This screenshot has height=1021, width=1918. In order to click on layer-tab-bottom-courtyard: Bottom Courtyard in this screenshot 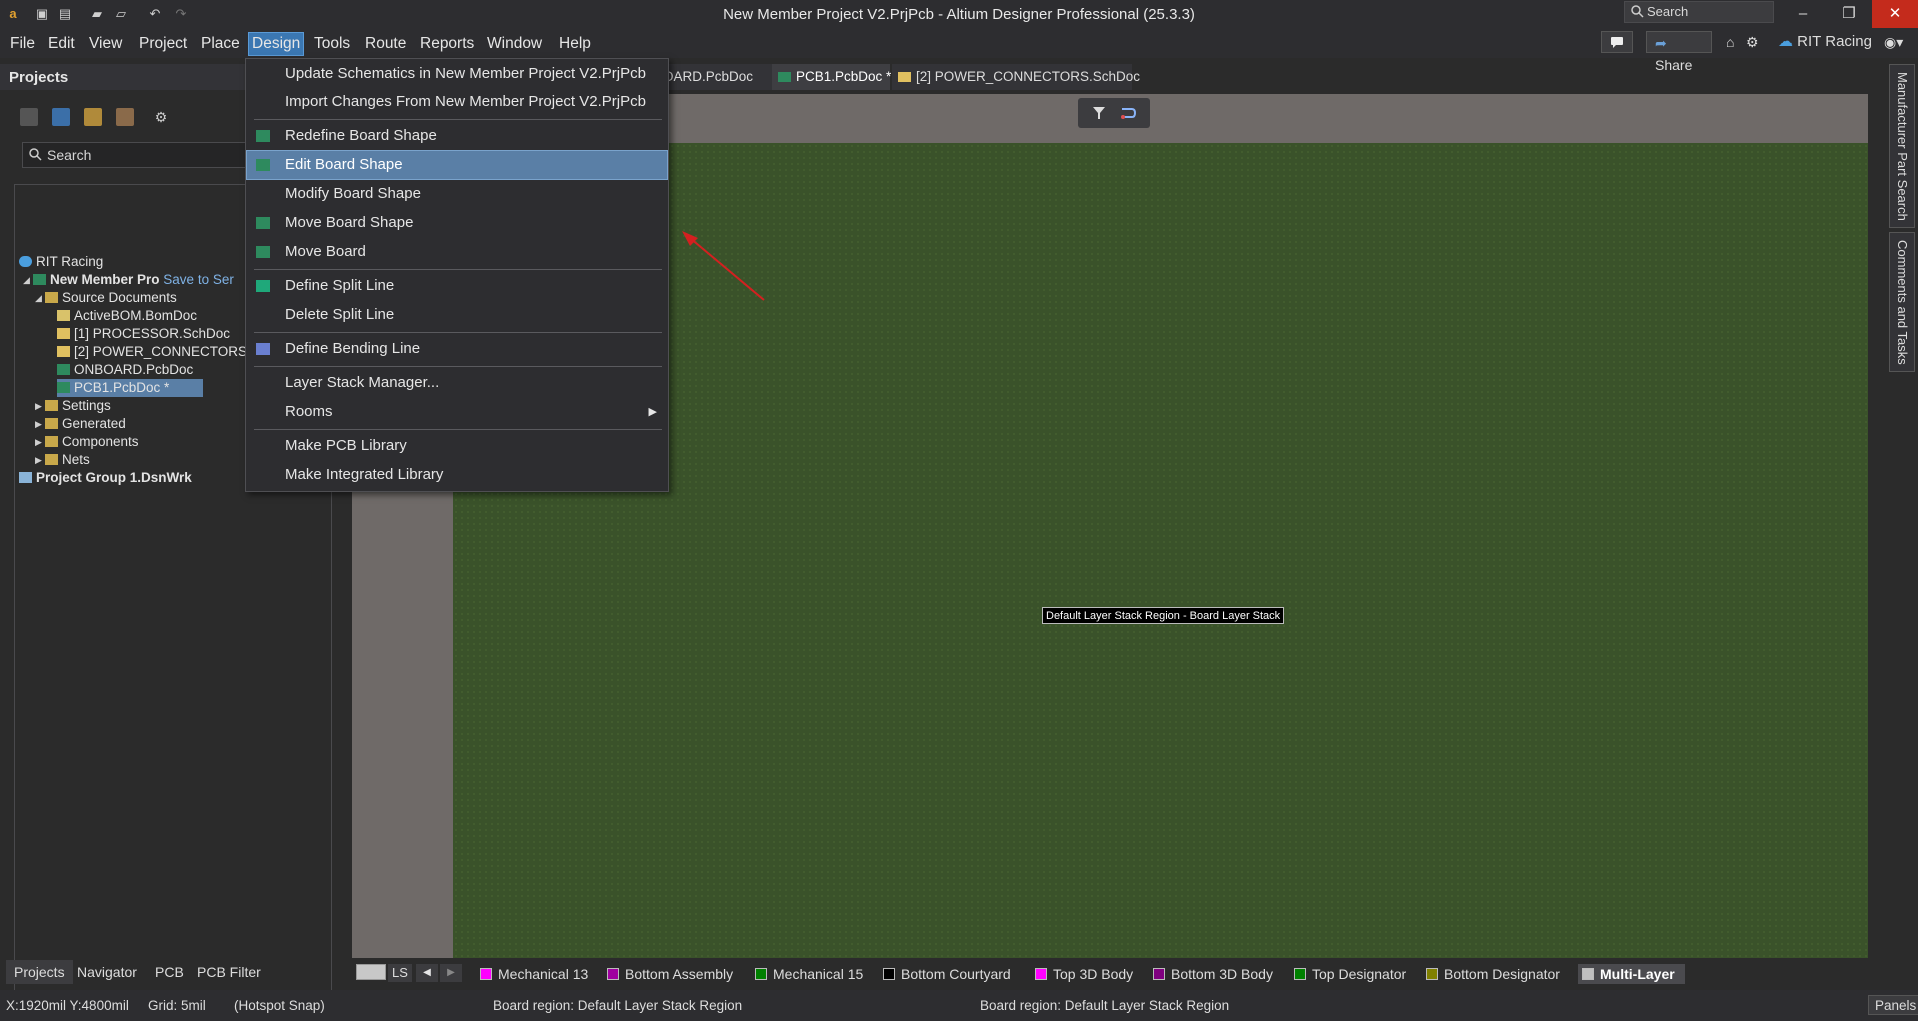, I will do `click(945, 974)`.